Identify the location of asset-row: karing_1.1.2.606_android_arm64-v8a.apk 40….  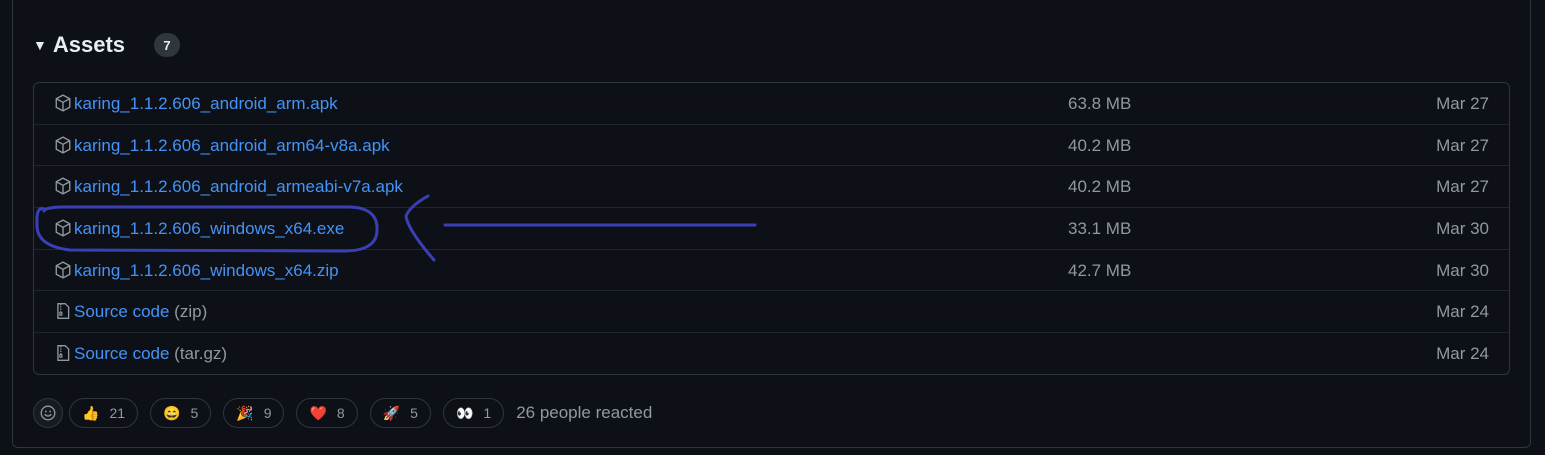
(771, 146).